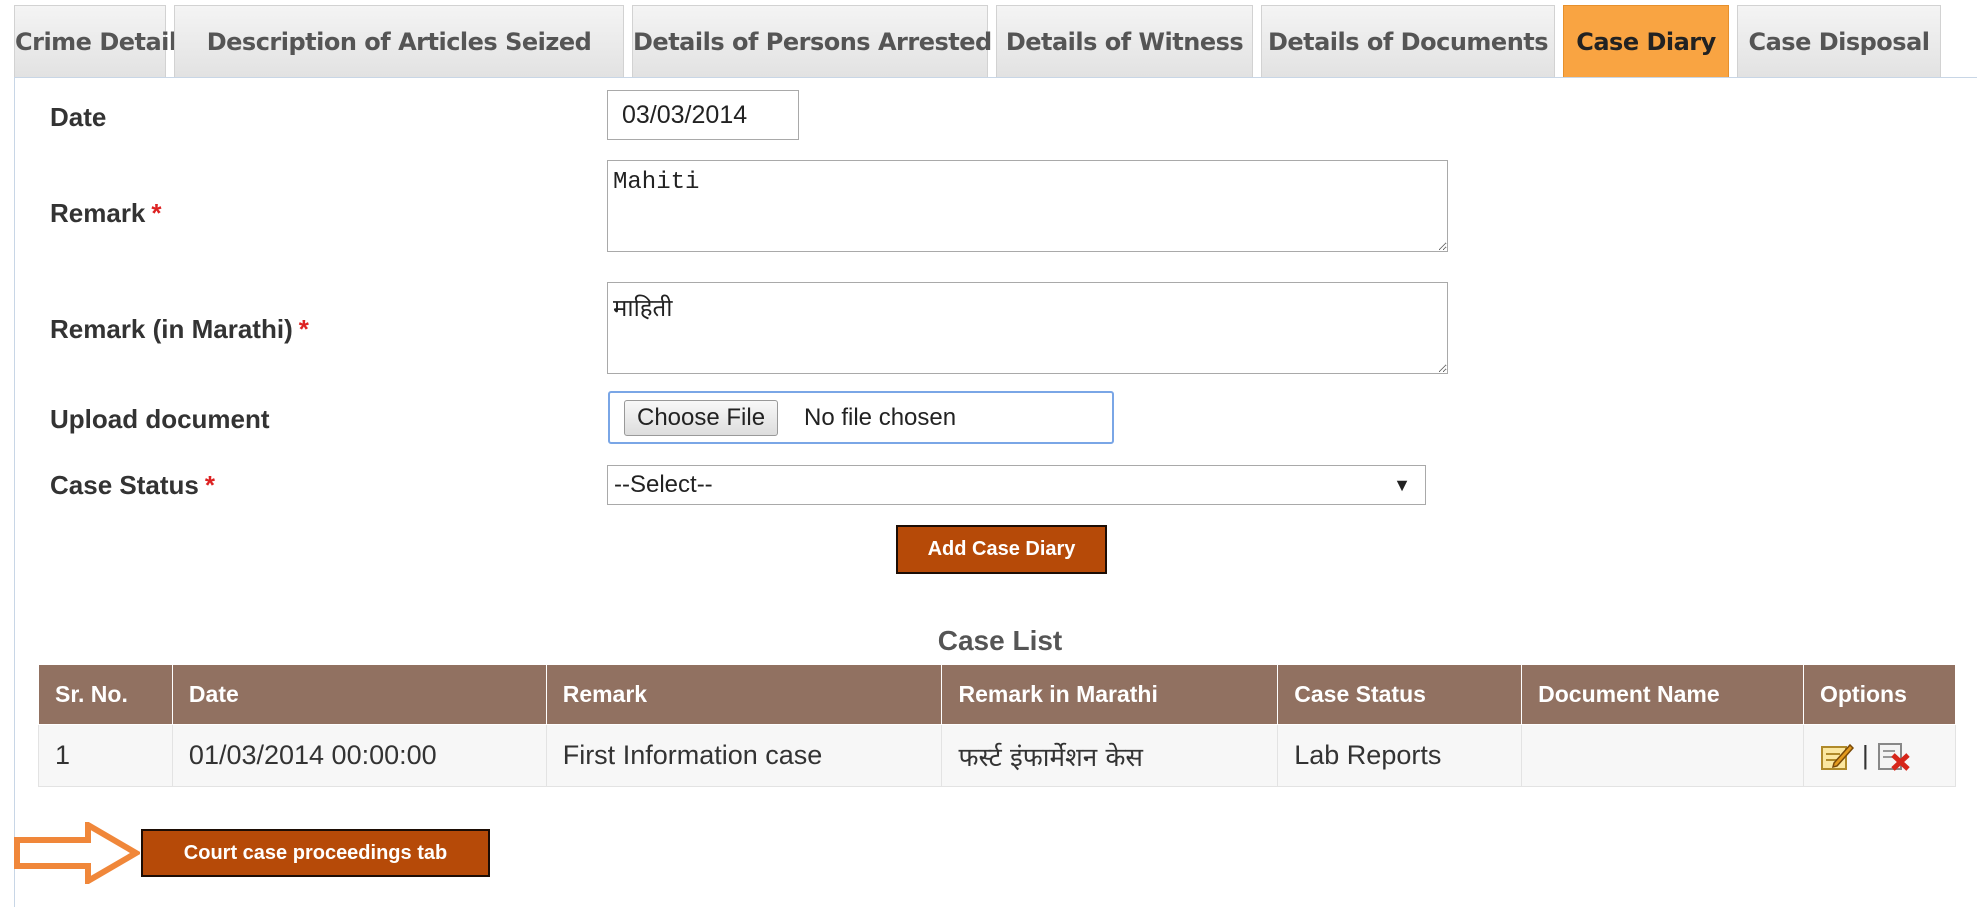 This screenshot has width=1977, height=918. Describe the element at coordinates (1001, 549) in the screenshot. I see `add-case-diary-button: Add Case Diary` at that location.